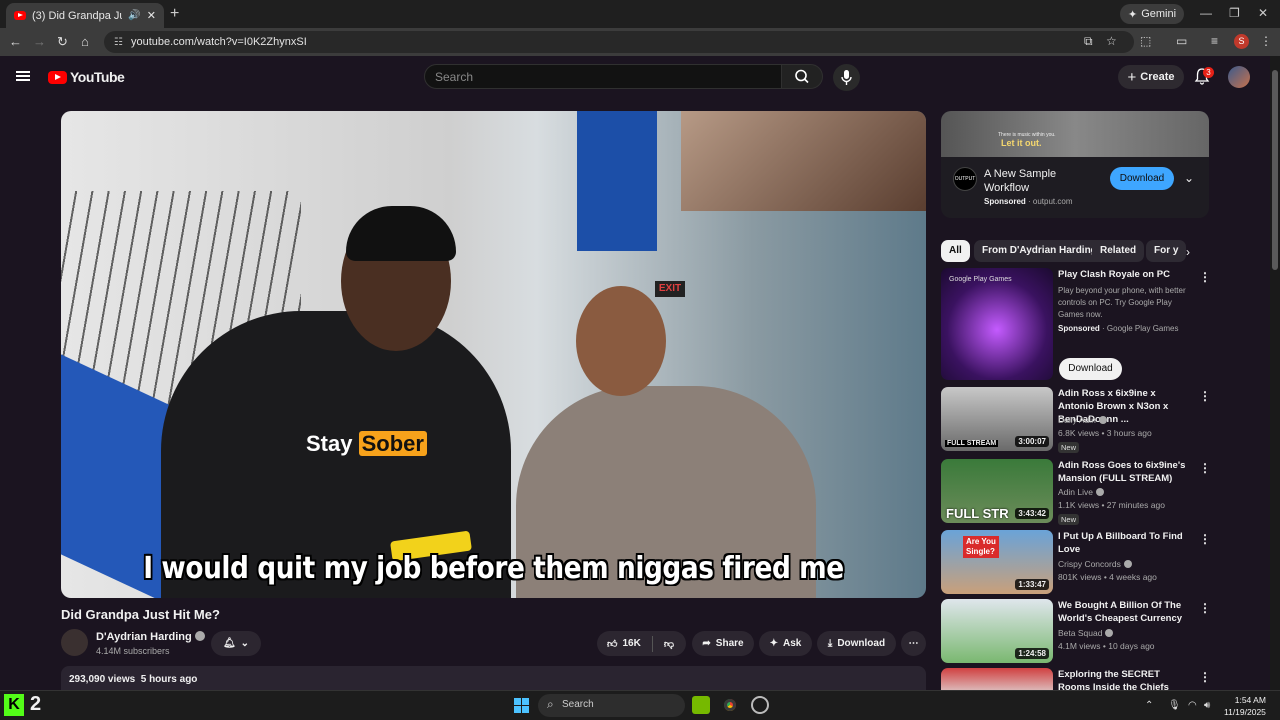  I want to click on share-button: ➦ Share, so click(723, 643).